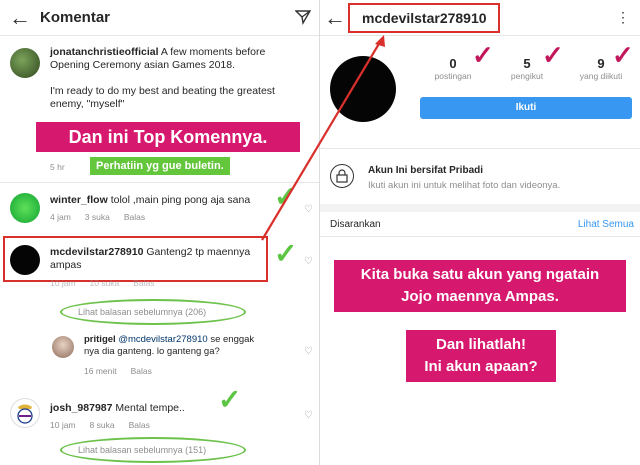 Image resolution: width=640 pixels, height=465 pixels. What do you see at coordinates (480, 296) in the screenshot?
I see `banner-line: Jojo maennya Ampas.` at bounding box center [480, 296].